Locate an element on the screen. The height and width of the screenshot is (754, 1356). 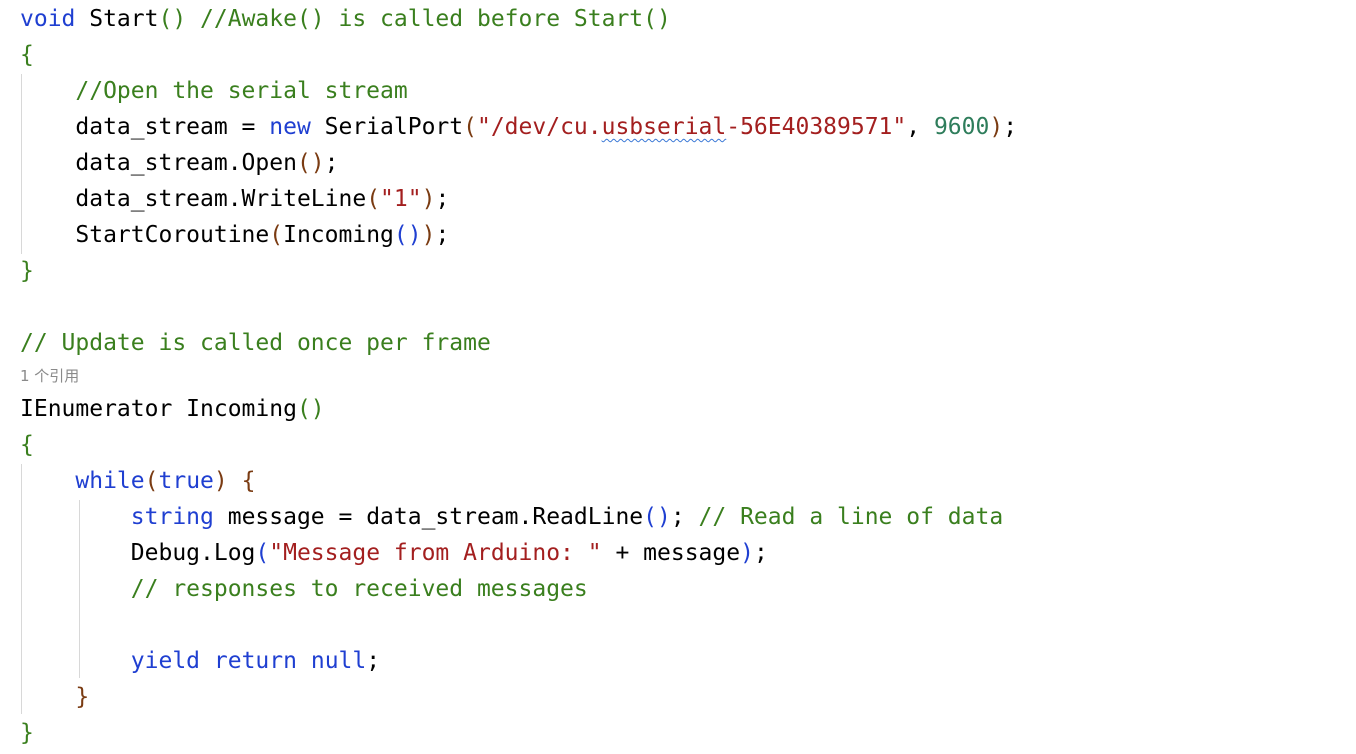
code-line: IEnumerator Incoming() is located at coordinates (172, 409).